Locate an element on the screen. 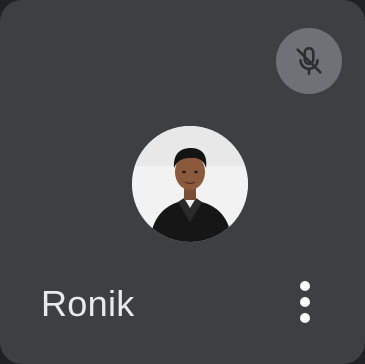 This screenshot has width=365, height=364. mic-muted-indicator is located at coordinates (309, 61).